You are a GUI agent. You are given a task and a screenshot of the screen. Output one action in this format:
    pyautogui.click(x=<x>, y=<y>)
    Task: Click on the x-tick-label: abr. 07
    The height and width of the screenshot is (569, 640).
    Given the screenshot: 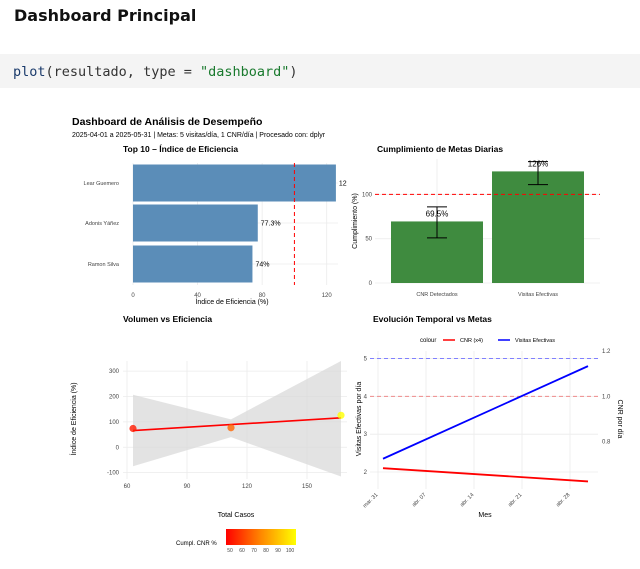 What is the action you would take?
    pyautogui.click(x=419, y=500)
    